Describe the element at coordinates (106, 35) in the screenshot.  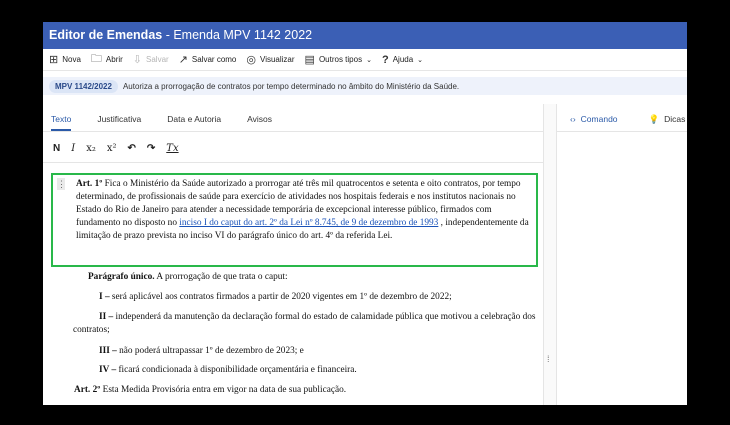
I see `app-title: Editor de Emendas` at that location.